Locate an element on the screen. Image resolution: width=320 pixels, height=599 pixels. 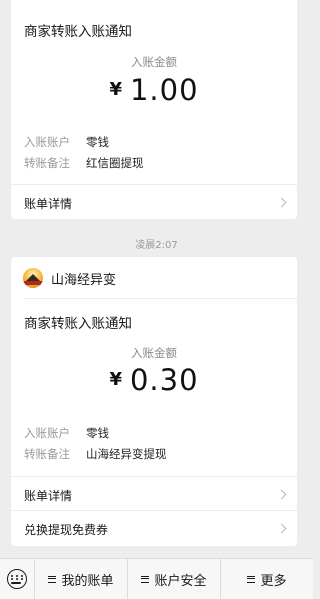
keyboard-icon is located at coordinates (17, 579).